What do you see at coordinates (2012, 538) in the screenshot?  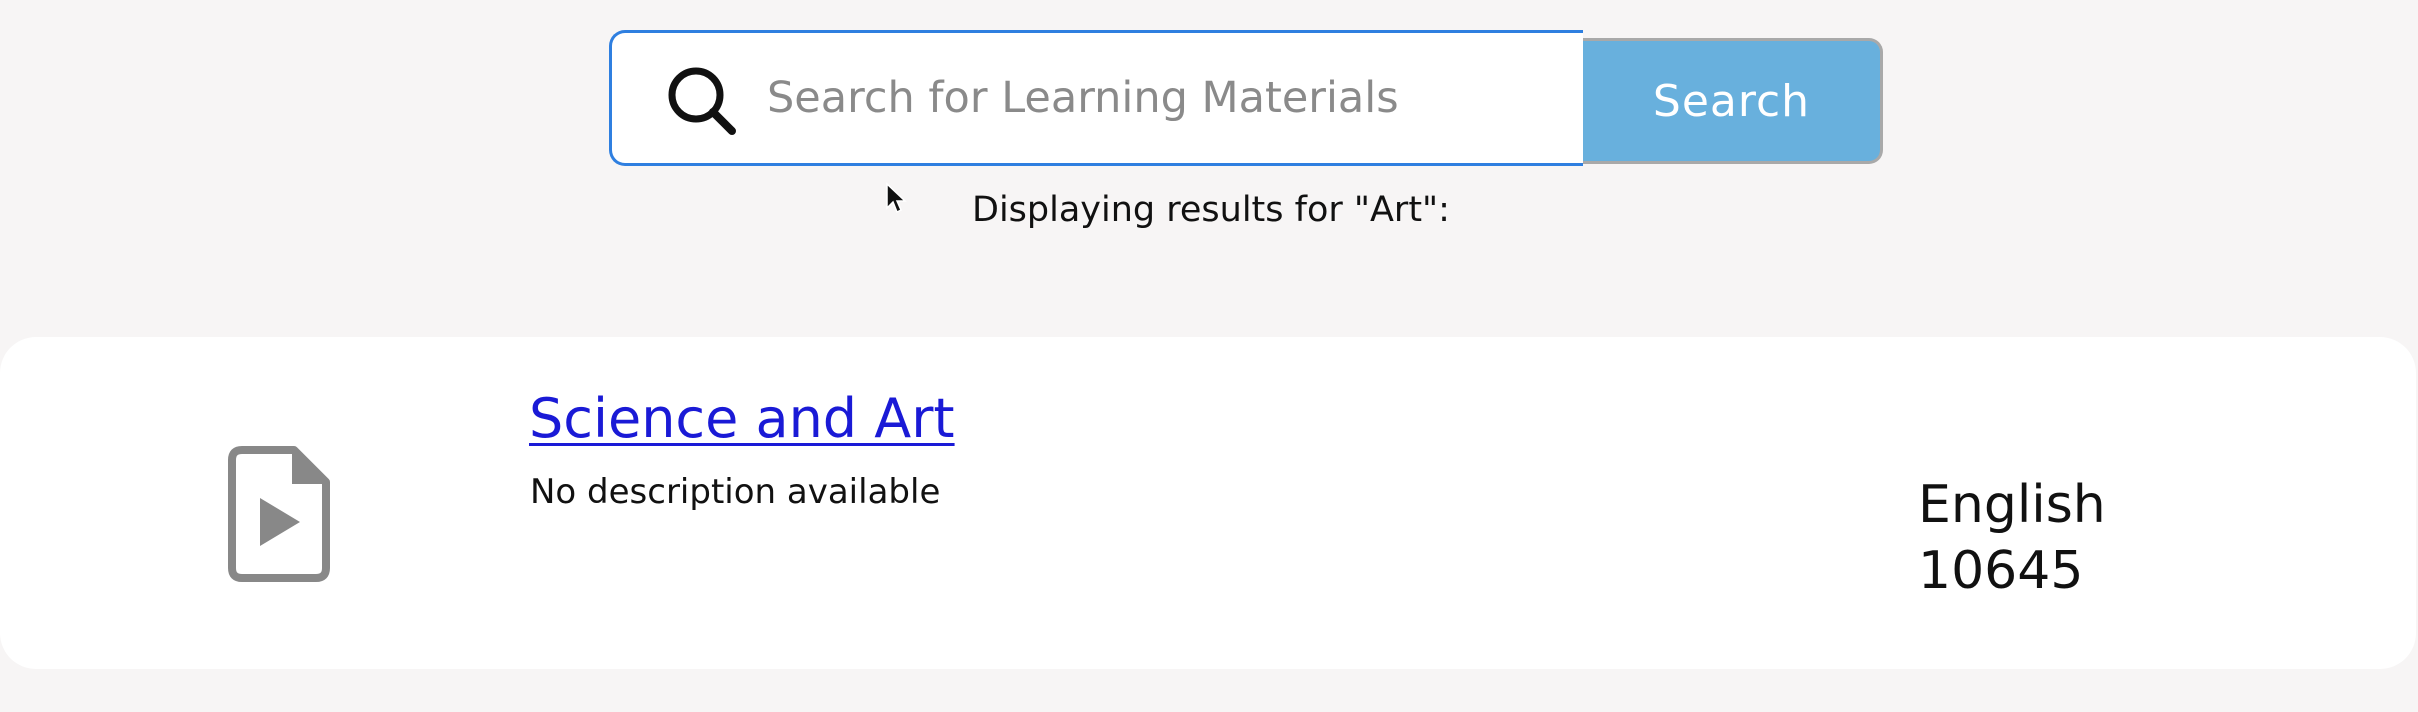 I see `result-meta: English 10645` at bounding box center [2012, 538].